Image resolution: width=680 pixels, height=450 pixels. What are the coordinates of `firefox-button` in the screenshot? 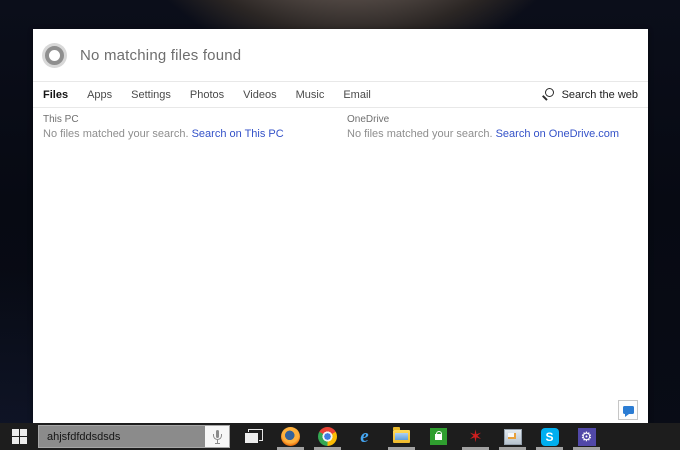 It's located at (290, 436).